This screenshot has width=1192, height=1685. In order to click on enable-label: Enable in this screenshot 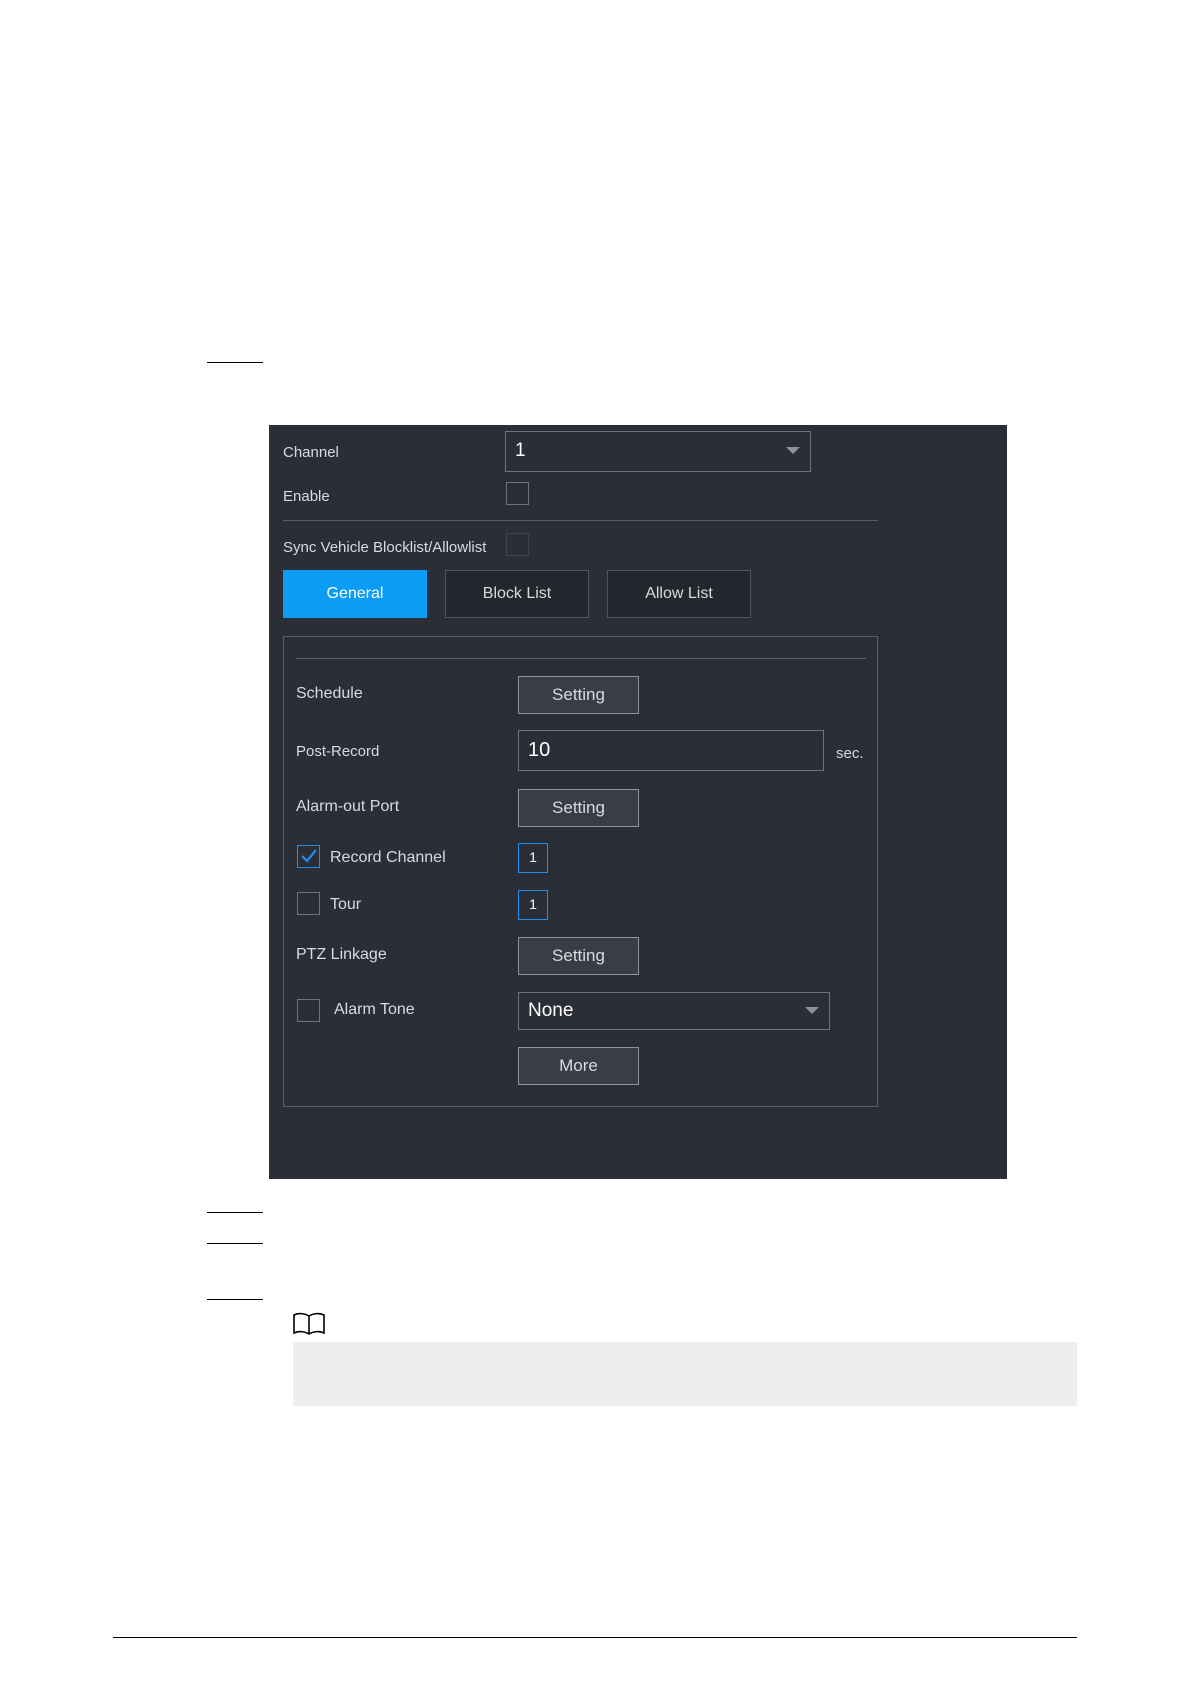, I will do `click(306, 496)`.